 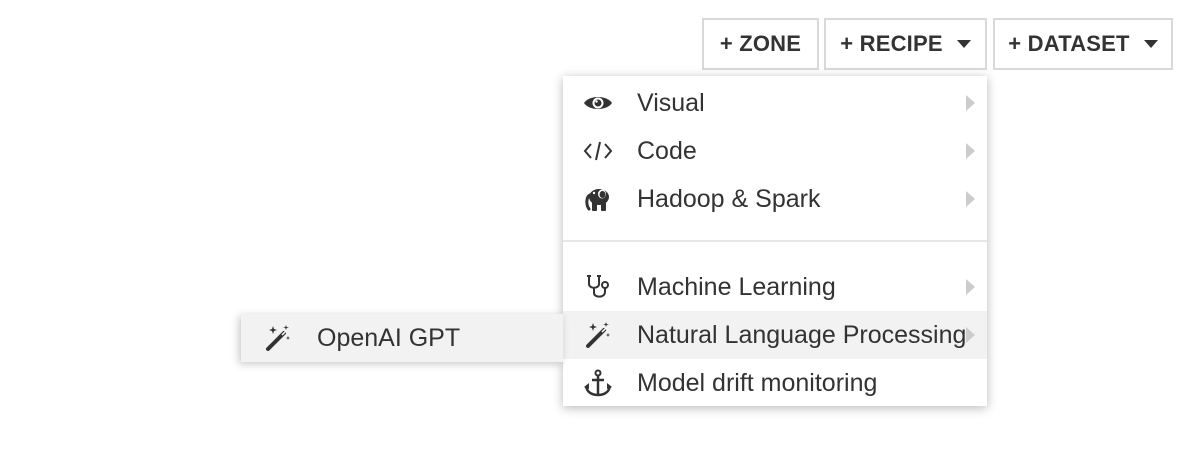 What do you see at coordinates (598, 383) in the screenshot?
I see `anchor-icon` at bounding box center [598, 383].